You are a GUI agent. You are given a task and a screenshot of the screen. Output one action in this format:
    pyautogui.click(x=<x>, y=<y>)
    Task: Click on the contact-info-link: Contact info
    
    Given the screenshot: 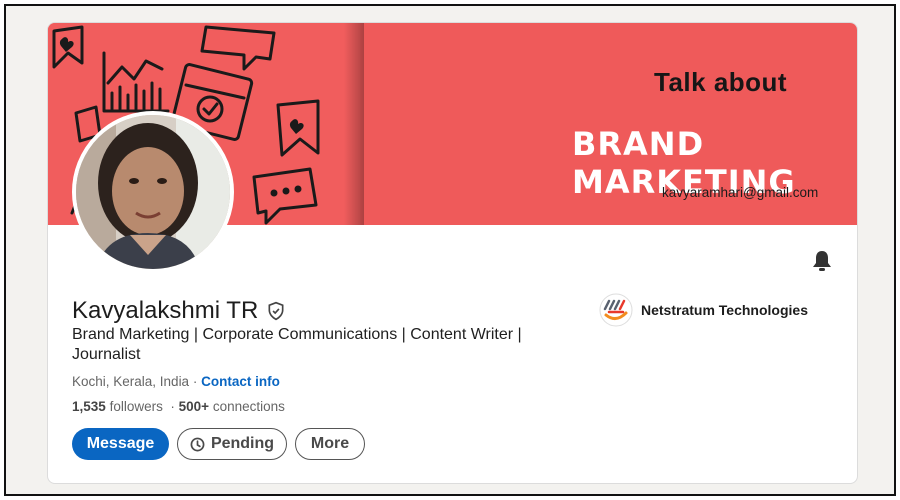 What is the action you would take?
    pyautogui.click(x=240, y=381)
    